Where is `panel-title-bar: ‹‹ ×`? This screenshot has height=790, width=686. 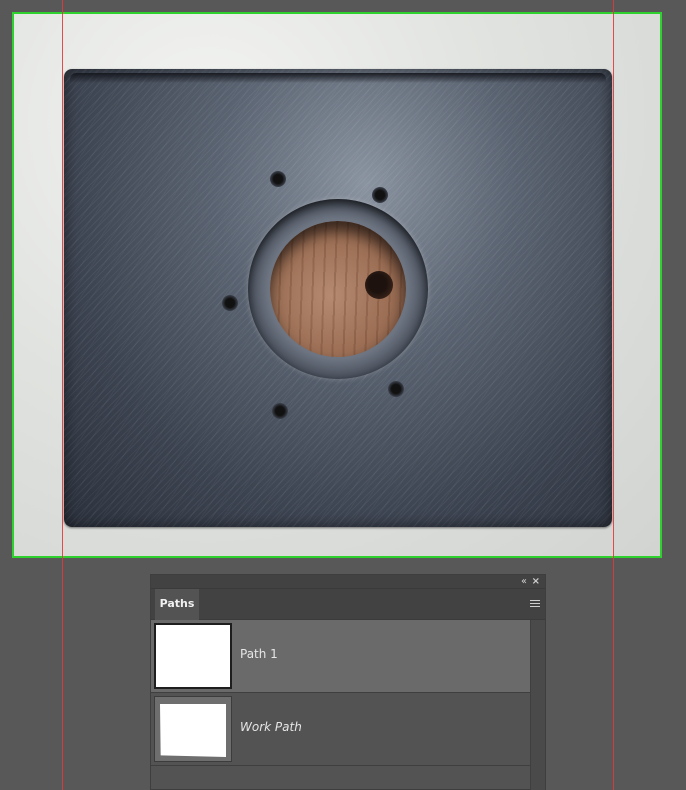
panel-title-bar: ‹‹ × is located at coordinates (348, 582).